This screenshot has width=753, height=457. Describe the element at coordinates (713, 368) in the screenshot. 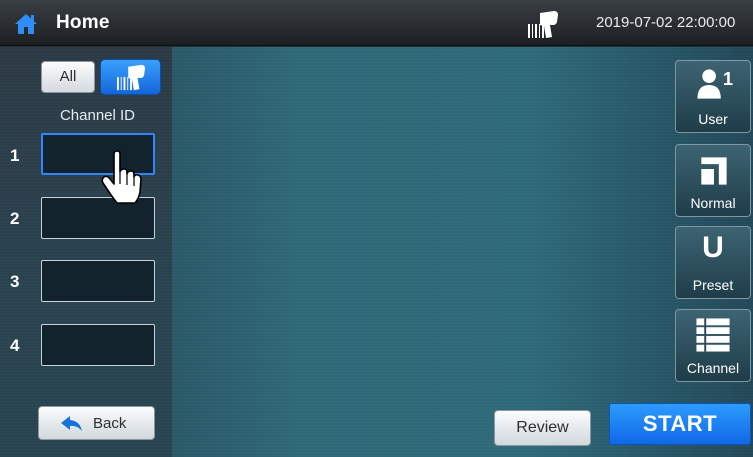

I see `channel-label: Channel` at that location.